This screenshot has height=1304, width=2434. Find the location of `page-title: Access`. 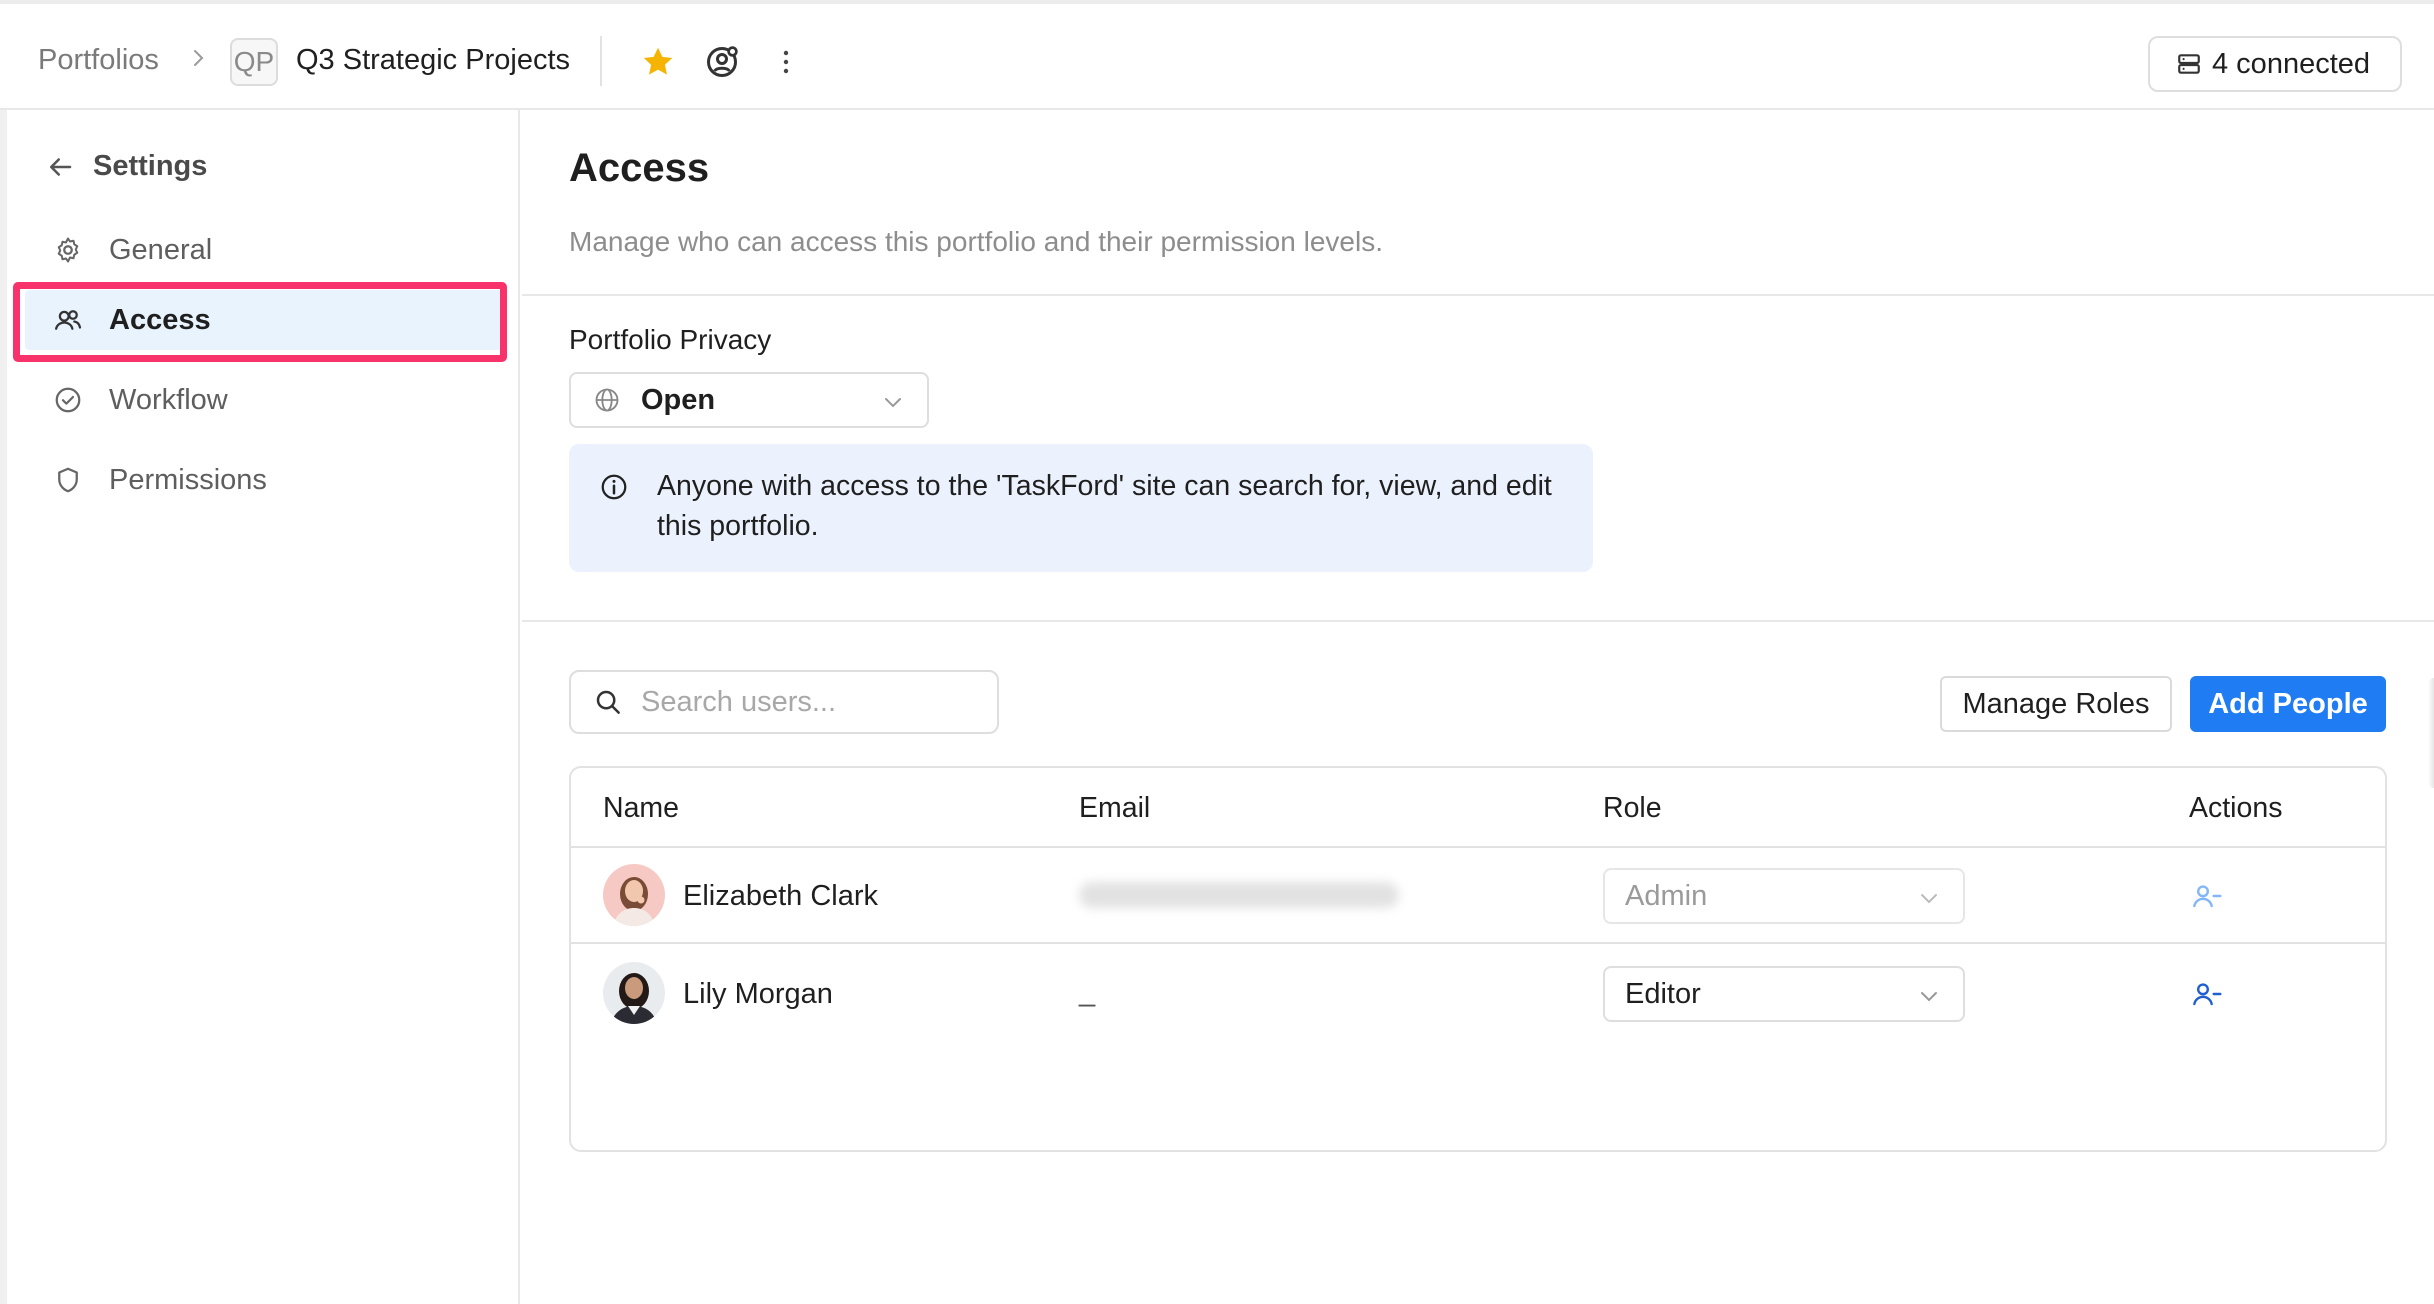

page-title: Access is located at coordinates (639, 168).